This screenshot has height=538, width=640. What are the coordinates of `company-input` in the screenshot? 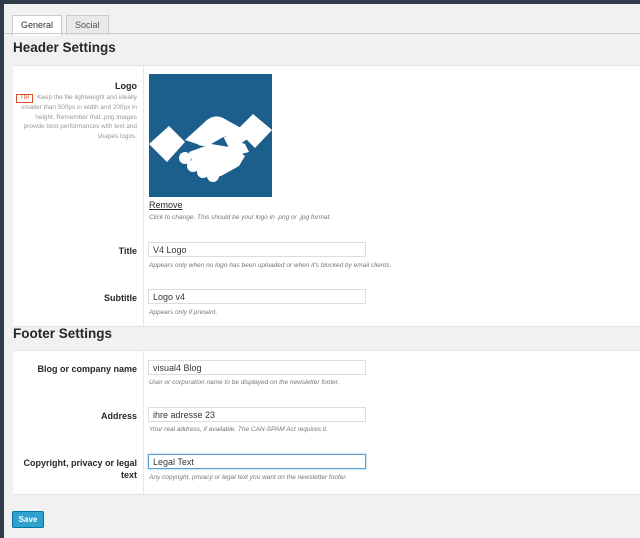 It's located at (257, 367).